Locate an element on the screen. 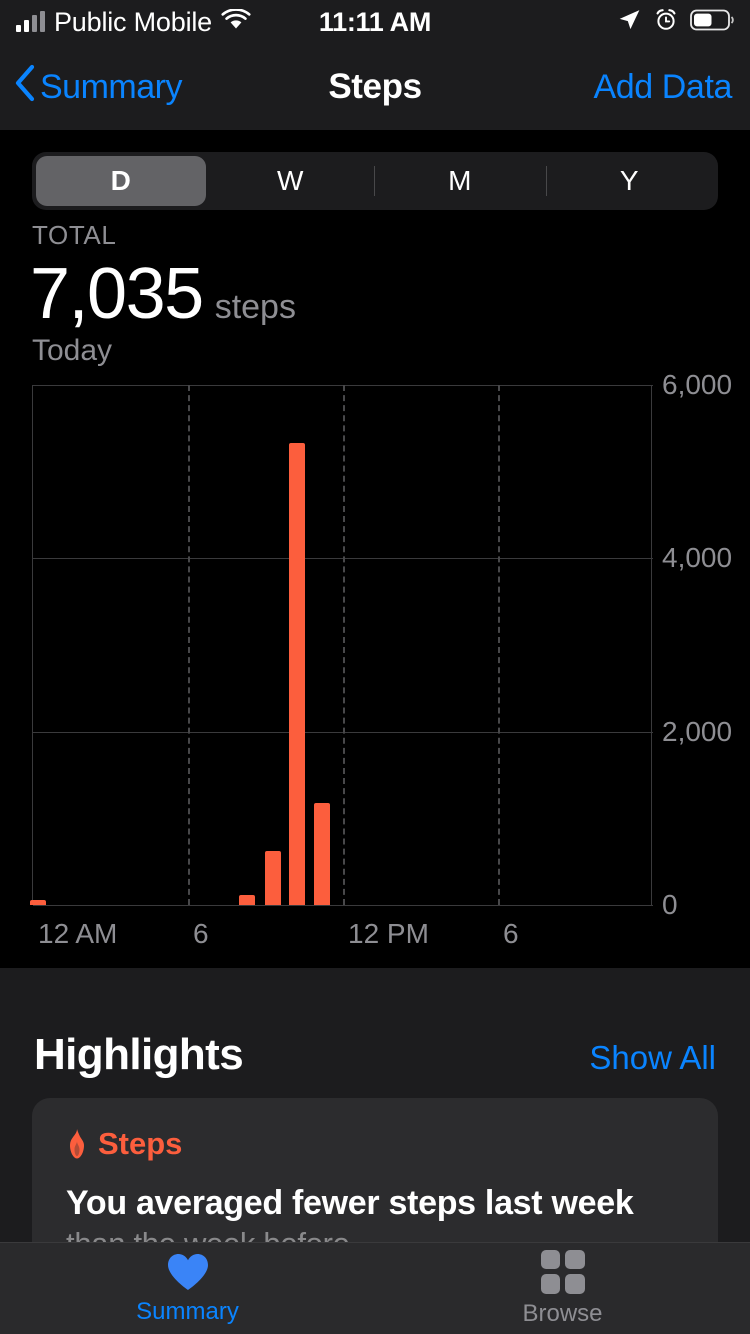  add-data-button: Add Data is located at coordinates (662, 87).